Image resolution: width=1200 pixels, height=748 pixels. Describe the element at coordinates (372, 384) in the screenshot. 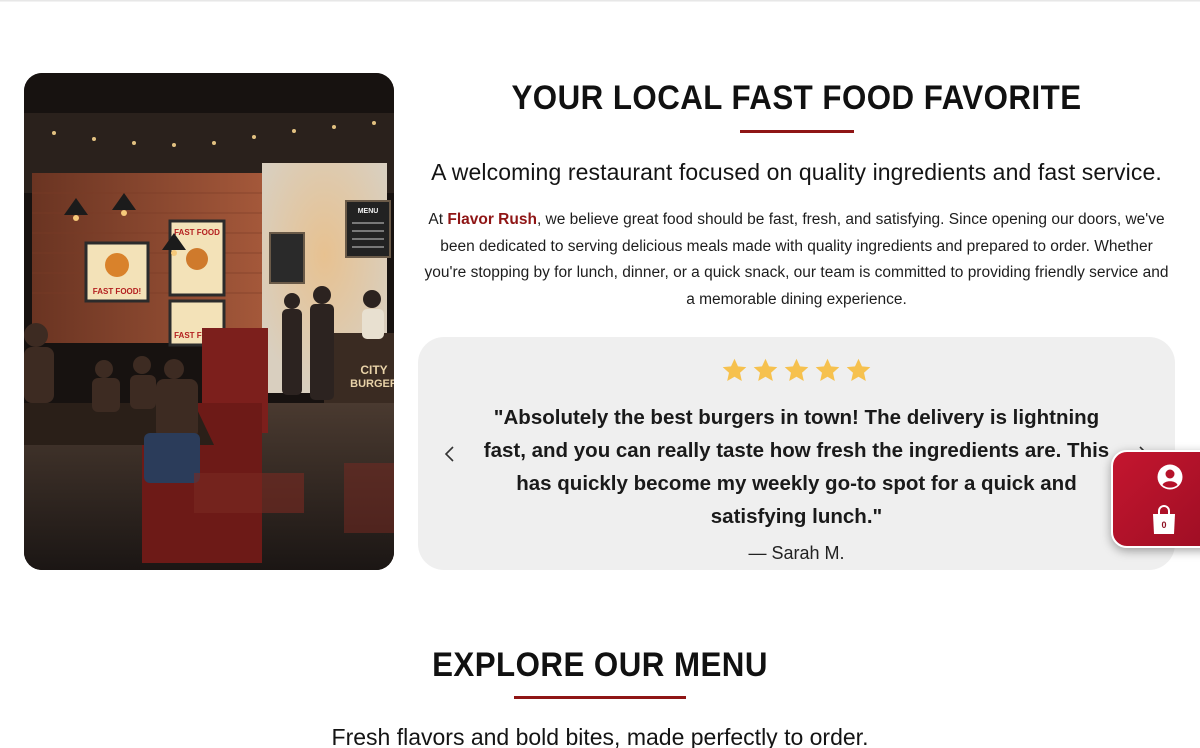

I see `window-sign-burger: BURGER` at that location.